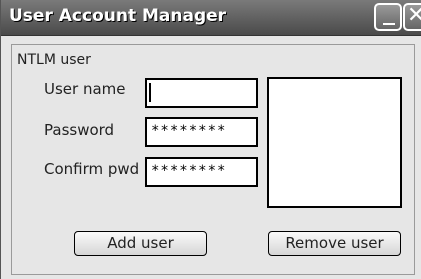  What do you see at coordinates (54, 60) in the screenshot?
I see `ntlm-user-group-label: NTLM user` at bounding box center [54, 60].